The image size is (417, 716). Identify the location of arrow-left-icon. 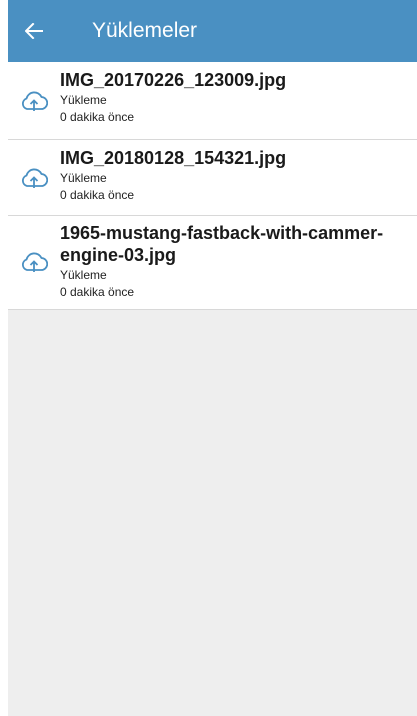
(34, 31).